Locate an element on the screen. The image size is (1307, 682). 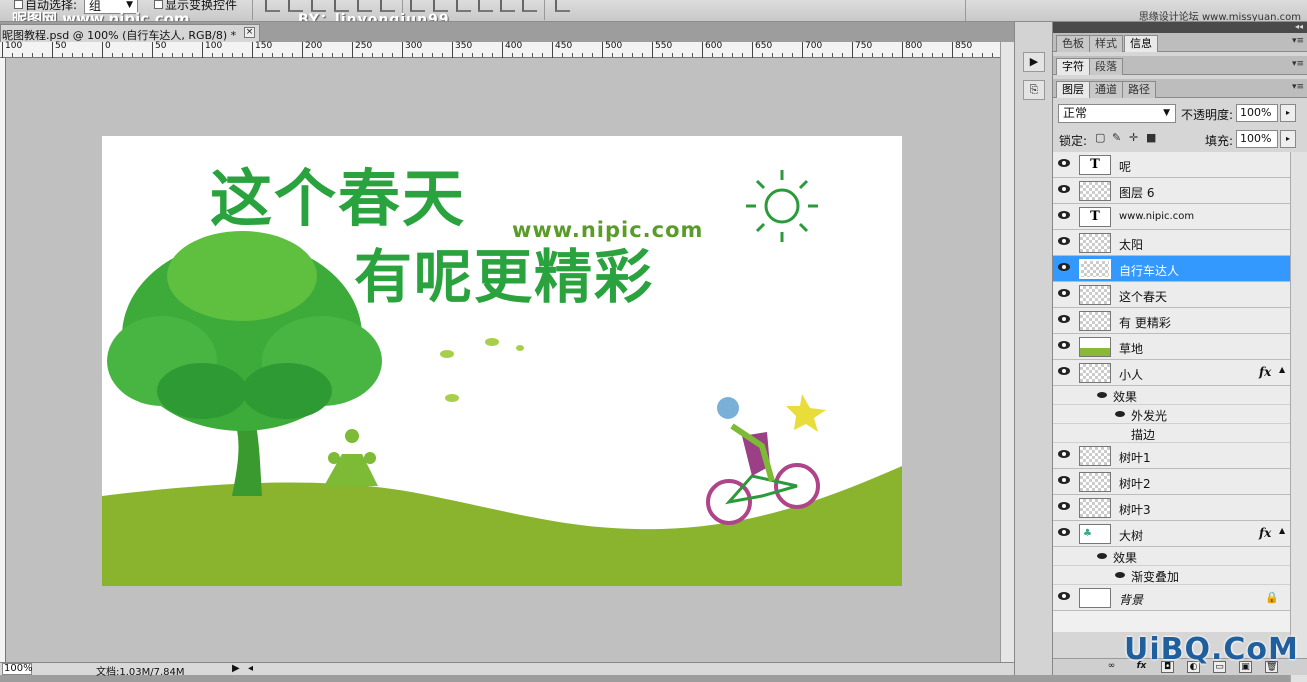
lock-paint-icon: ✎ is located at coordinates (1117, 137).